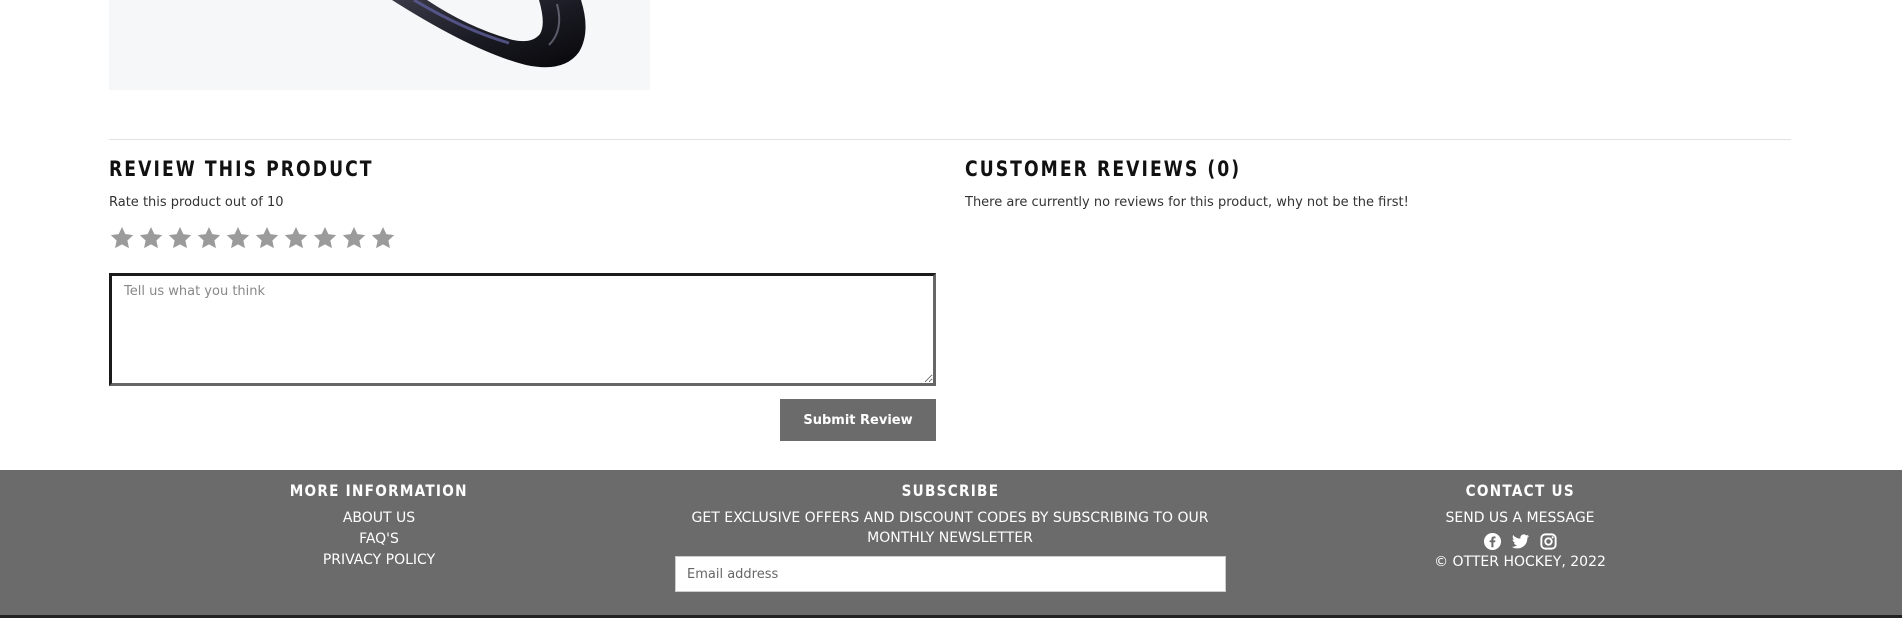 The height and width of the screenshot is (618, 1902). I want to click on more-information-heading: More Information, so click(379, 490).